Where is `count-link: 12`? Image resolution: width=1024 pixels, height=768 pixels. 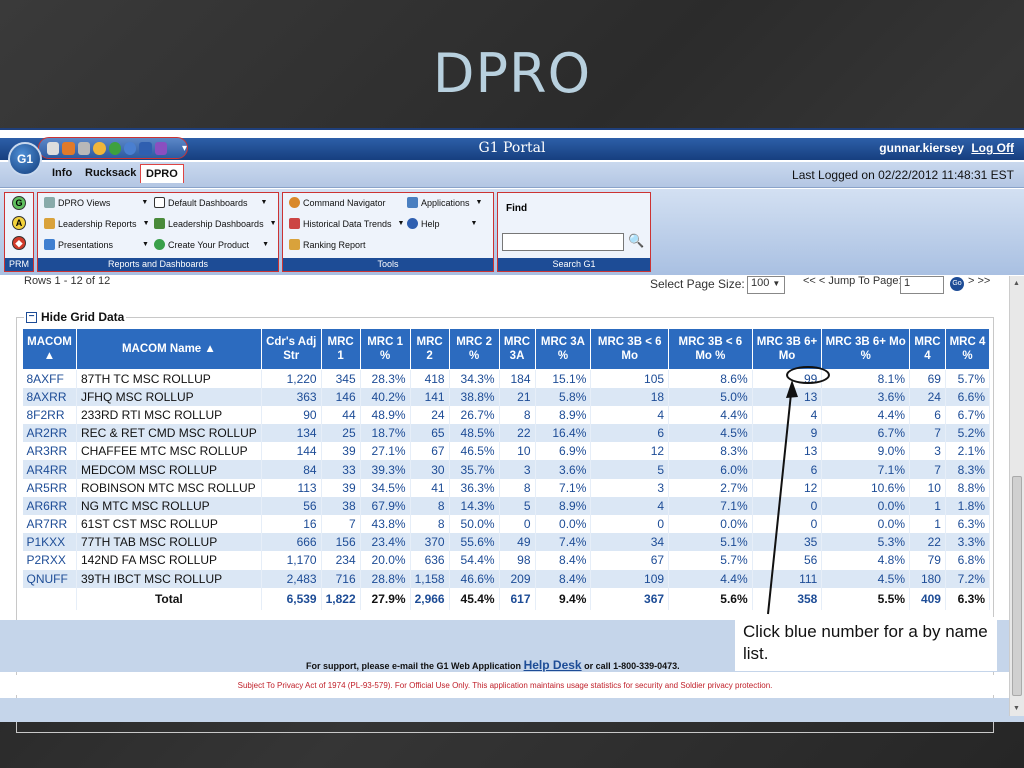 count-link: 12 is located at coordinates (630, 451).